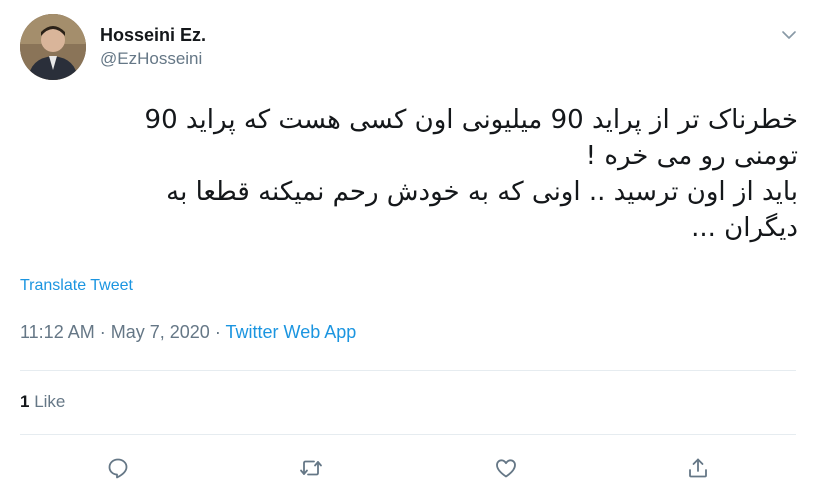 Image resolution: width=816 pixels, height=501 pixels. What do you see at coordinates (291, 332) in the screenshot?
I see `tweet-source-link: Twitter Web App` at bounding box center [291, 332].